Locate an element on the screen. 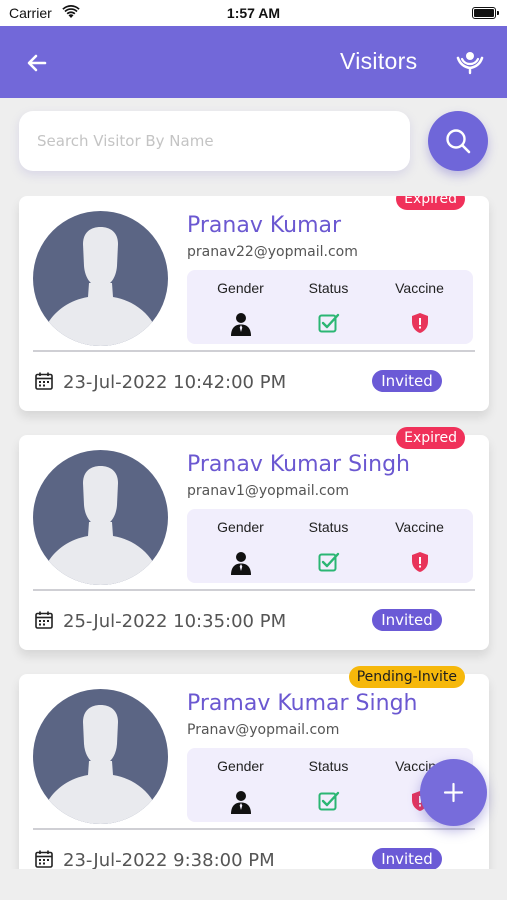  visit-date: 25-Jul-2022 10:35:00 PM is located at coordinates (175, 621).